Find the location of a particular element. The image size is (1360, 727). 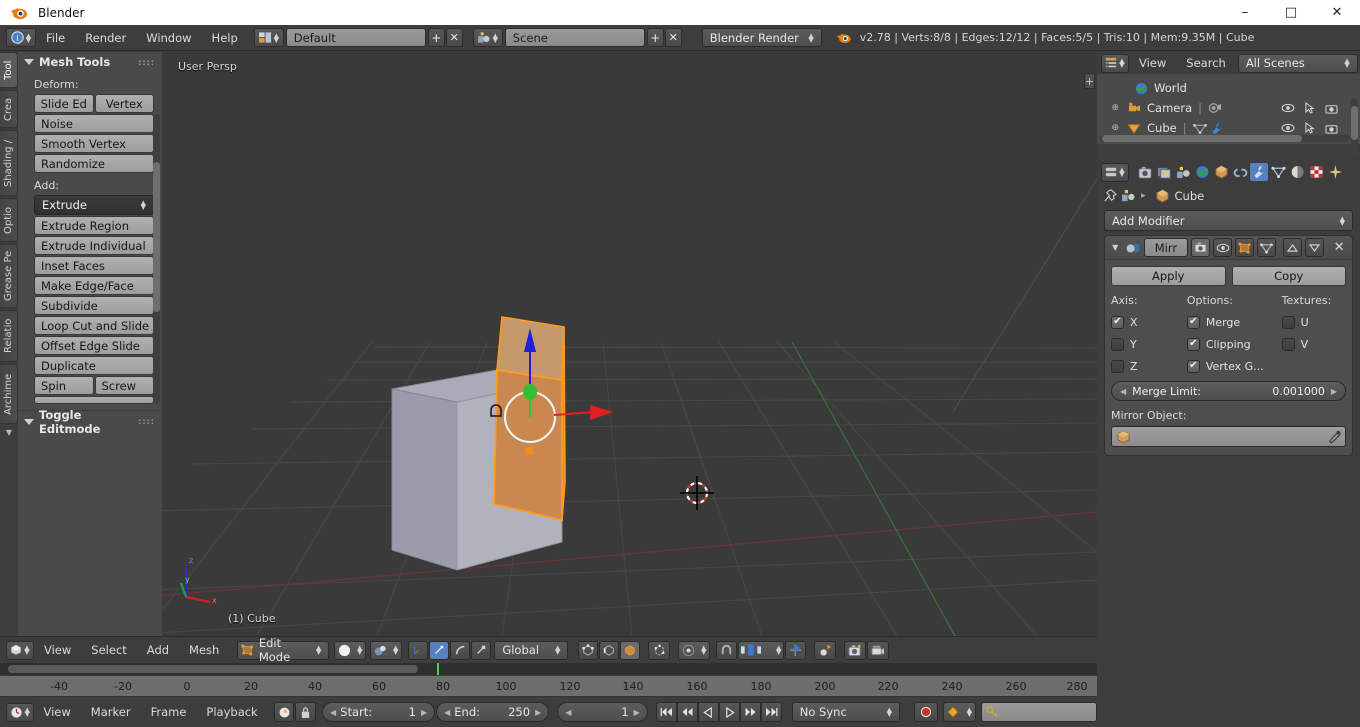

interaction-mode-selector: Edit Mode ▲ ▼ is located at coordinates (283, 650).